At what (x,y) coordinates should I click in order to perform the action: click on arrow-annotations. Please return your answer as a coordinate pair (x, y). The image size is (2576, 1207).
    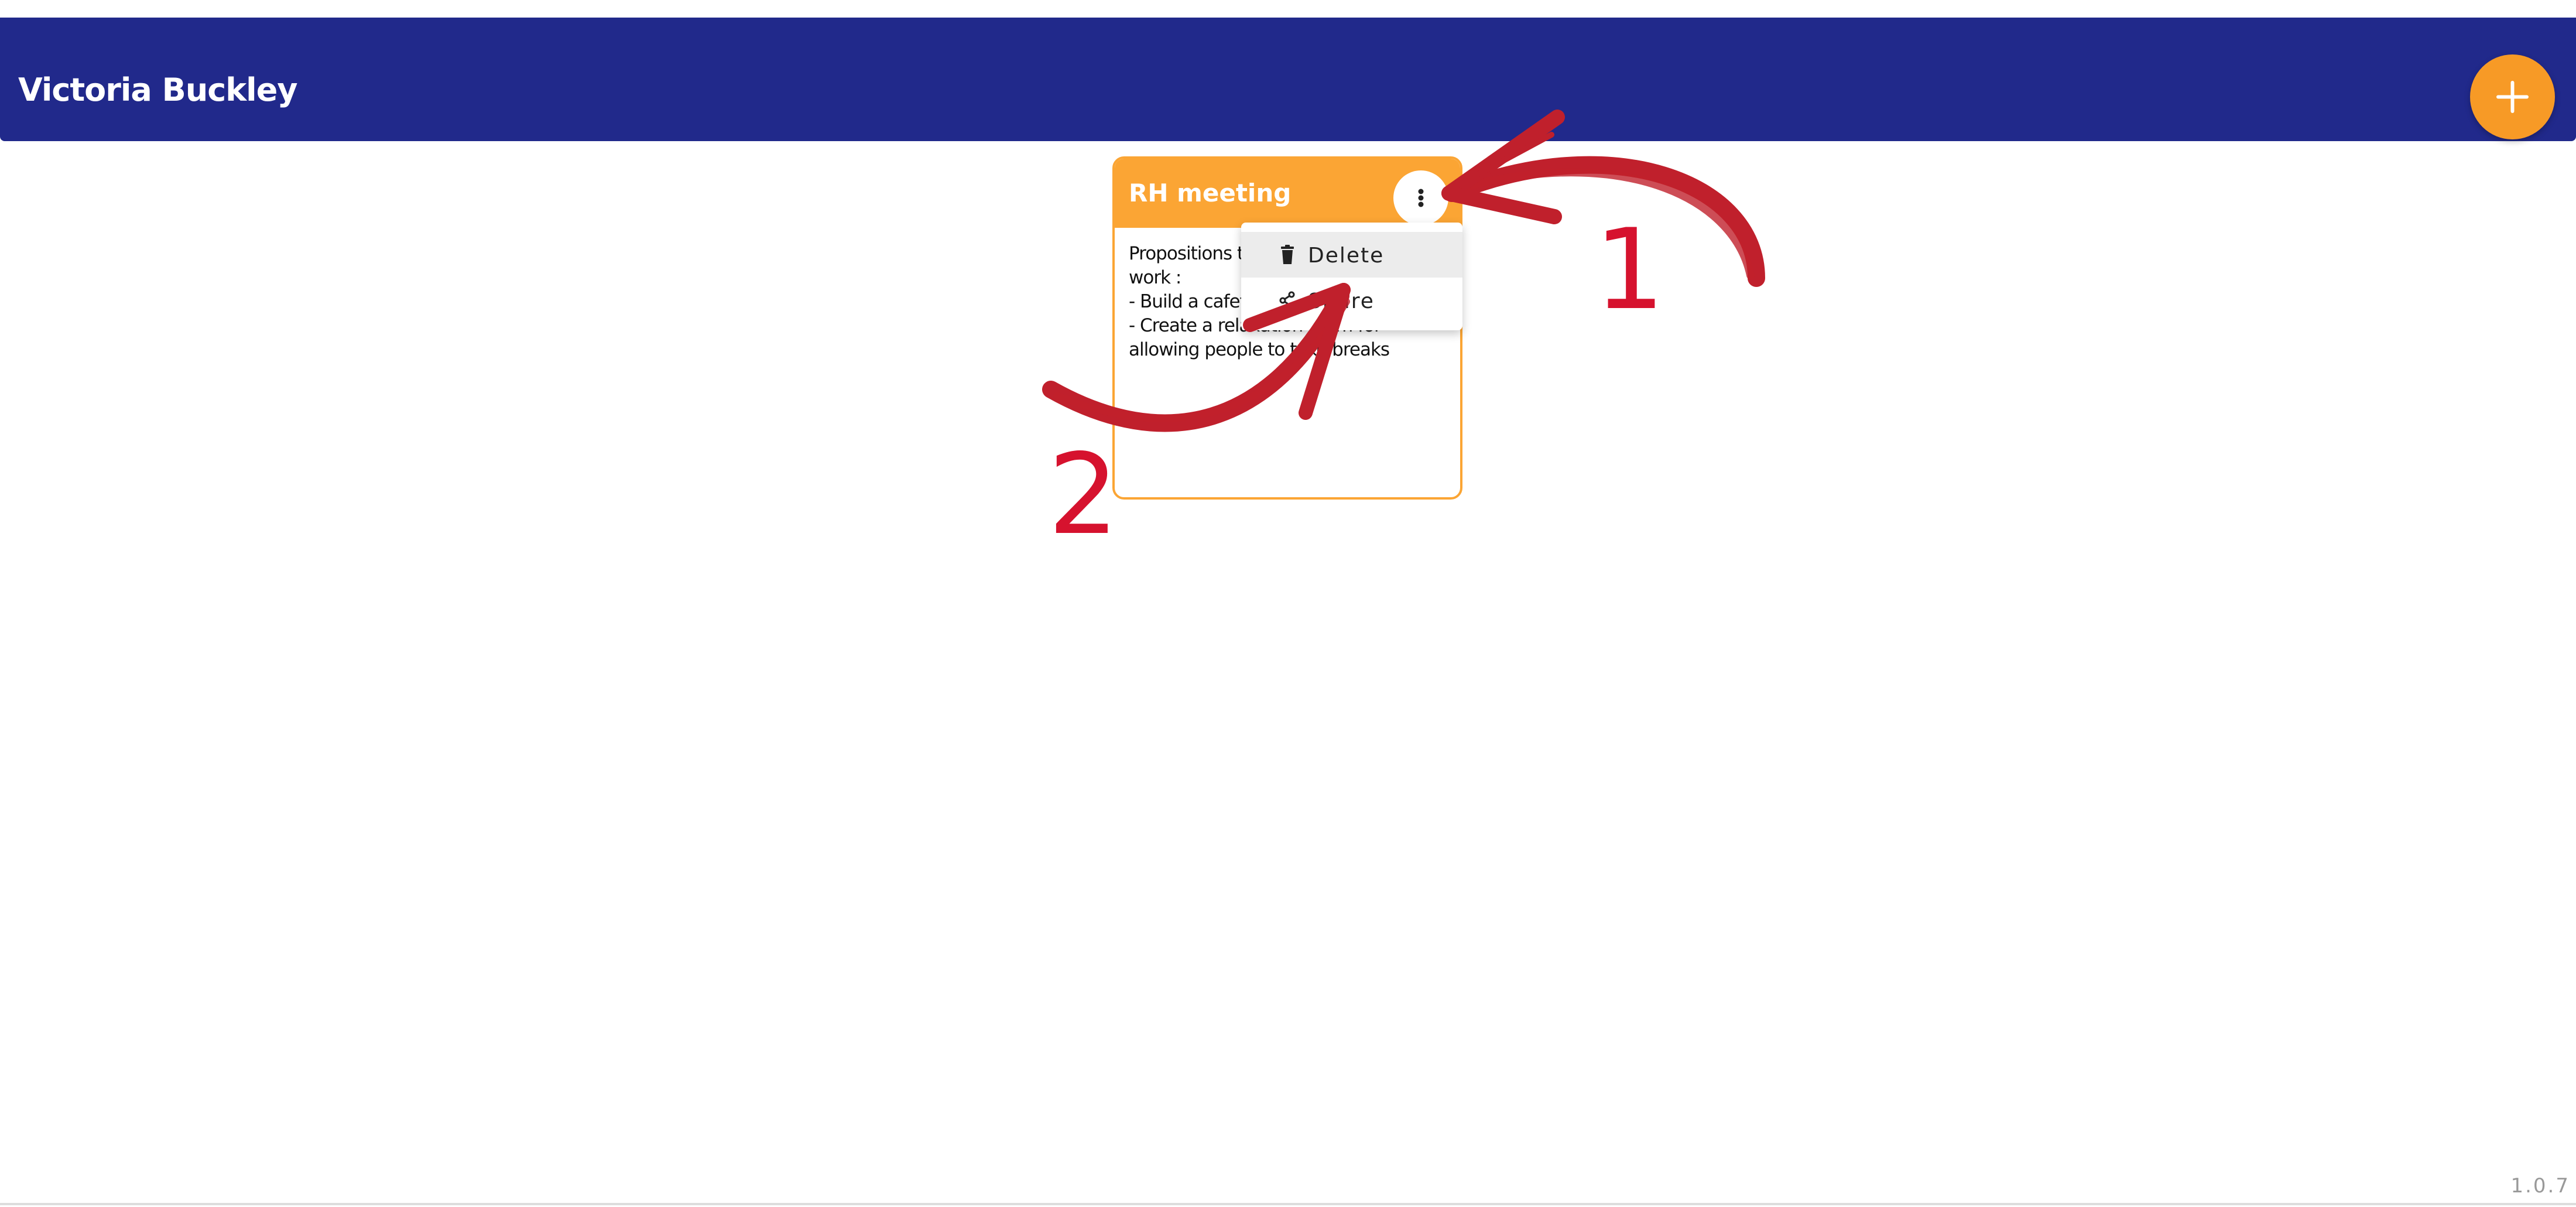
    Looking at the image, I should click on (1403, 271).